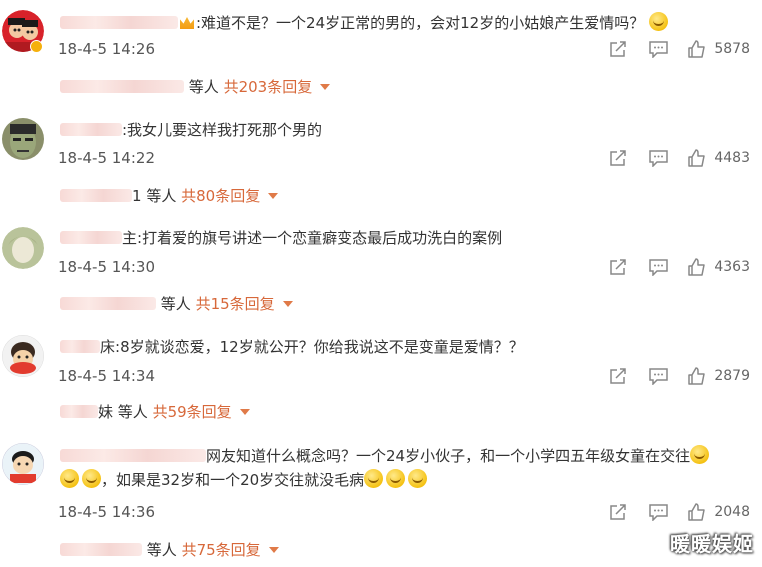  I want to click on verified-badge-icon, so click(36, 46).